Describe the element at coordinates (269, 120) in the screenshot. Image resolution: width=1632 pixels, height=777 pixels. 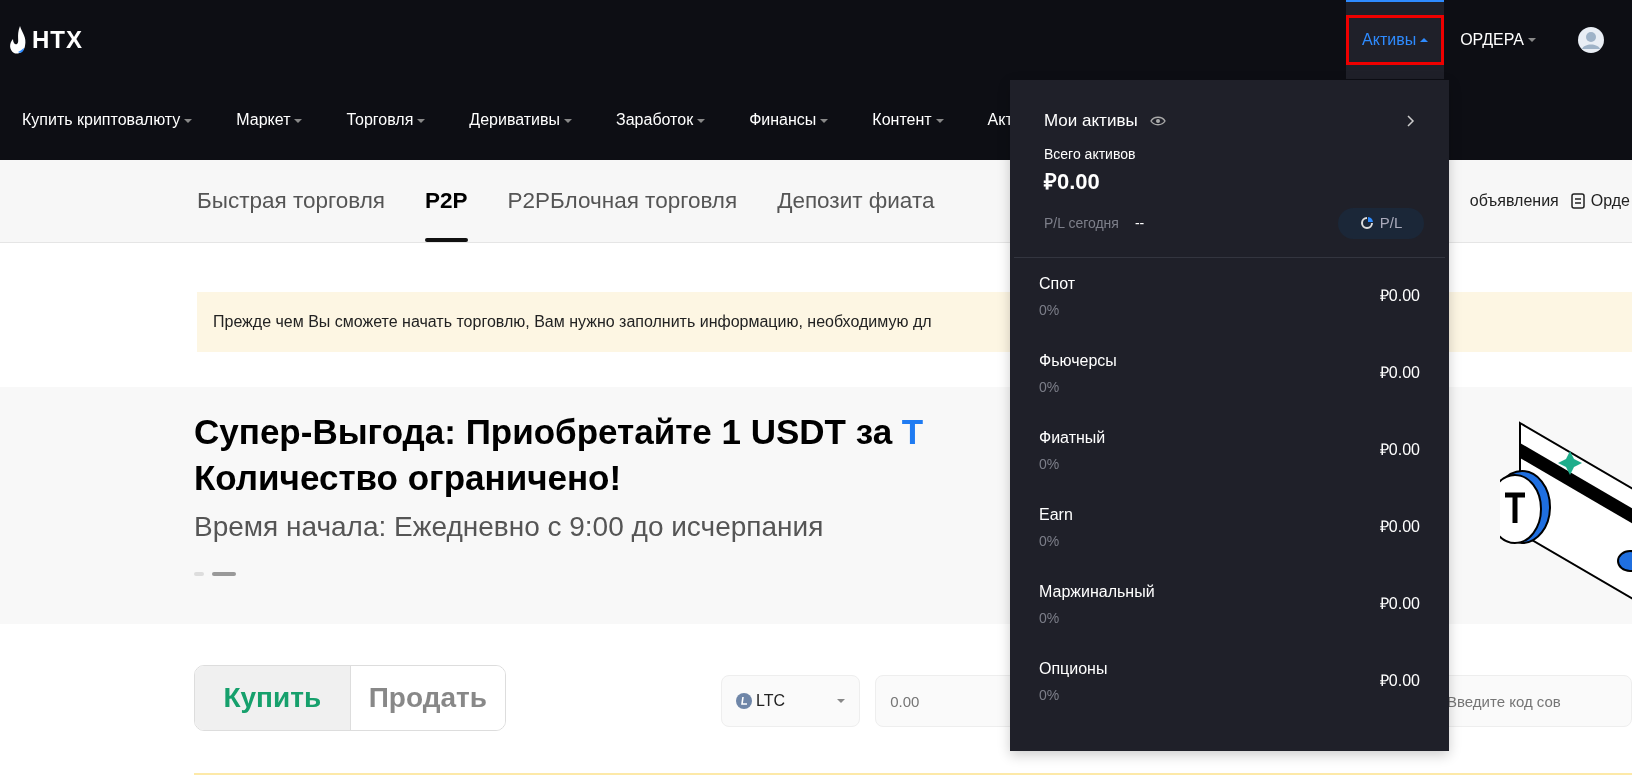
I see `nav-item: Маркет` at that location.